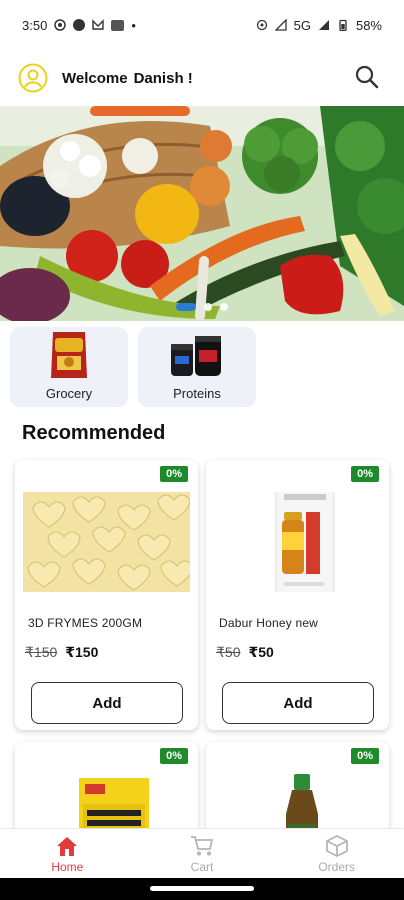 The image size is (404, 900). Describe the element at coordinates (118, 25) in the screenshot. I see `app-notification-icon` at that location.